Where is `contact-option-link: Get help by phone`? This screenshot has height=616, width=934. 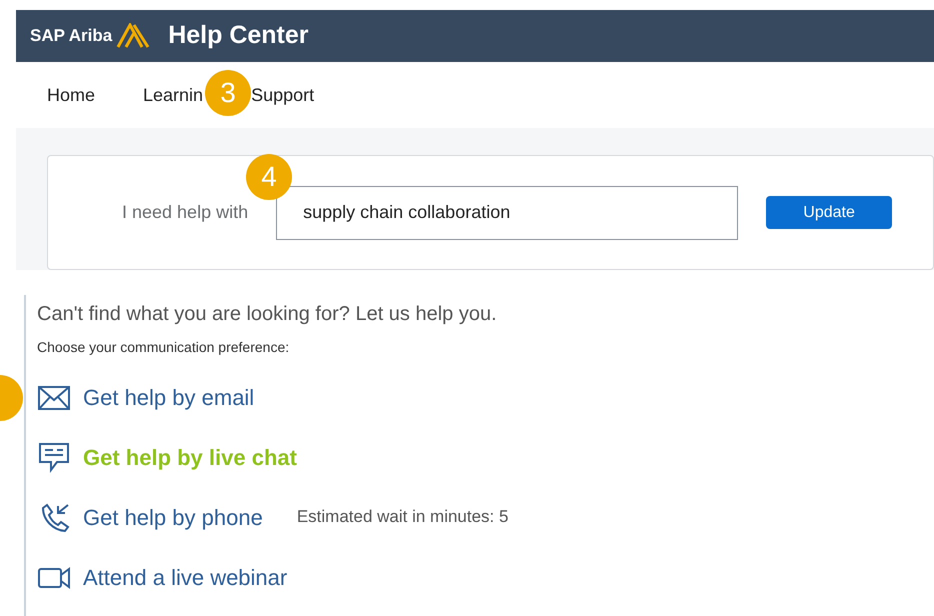
contact-option-link: Get help by phone is located at coordinates (173, 517).